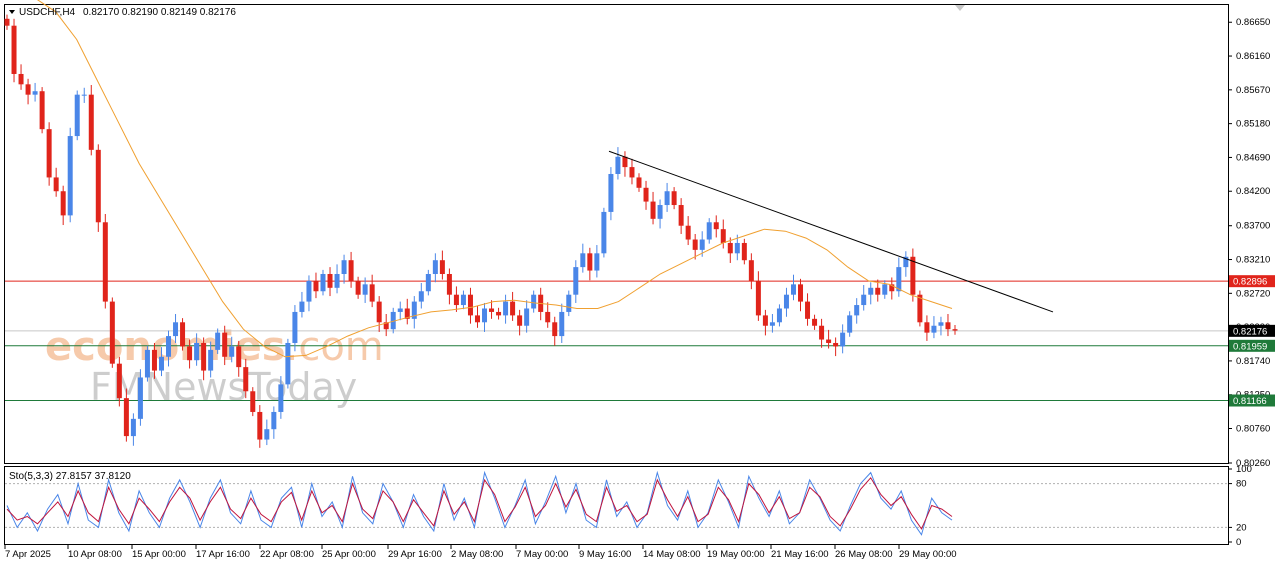 The width and height of the screenshot is (1280, 567). I want to click on indicator-panel-frame, so click(616, 505).